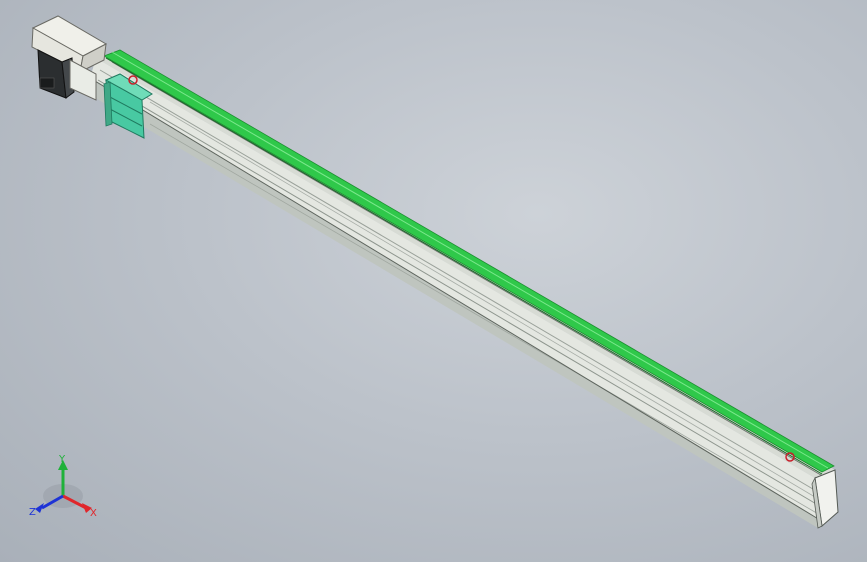 Image resolution: width=867 pixels, height=562 pixels. Describe the element at coordinates (63, 486) in the screenshot. I see `orientation-triad: Y X Z` at that location.